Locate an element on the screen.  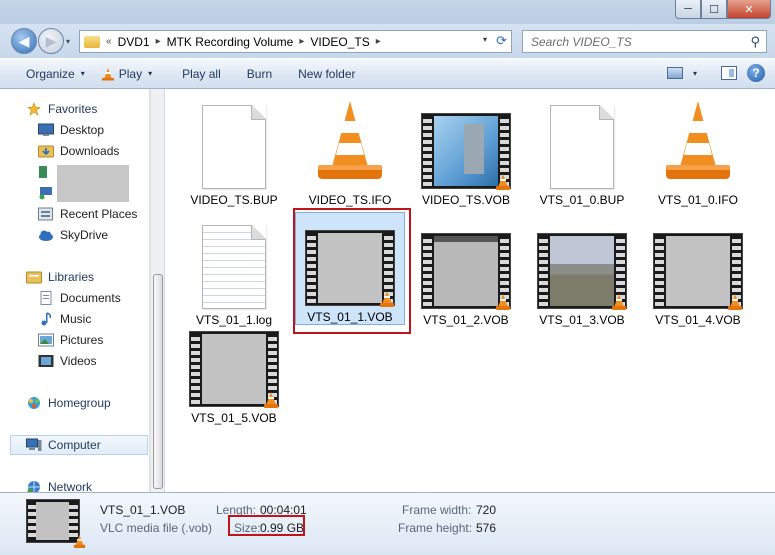
sidebar-item-computer: Computer is located at coordinates (79, 445).